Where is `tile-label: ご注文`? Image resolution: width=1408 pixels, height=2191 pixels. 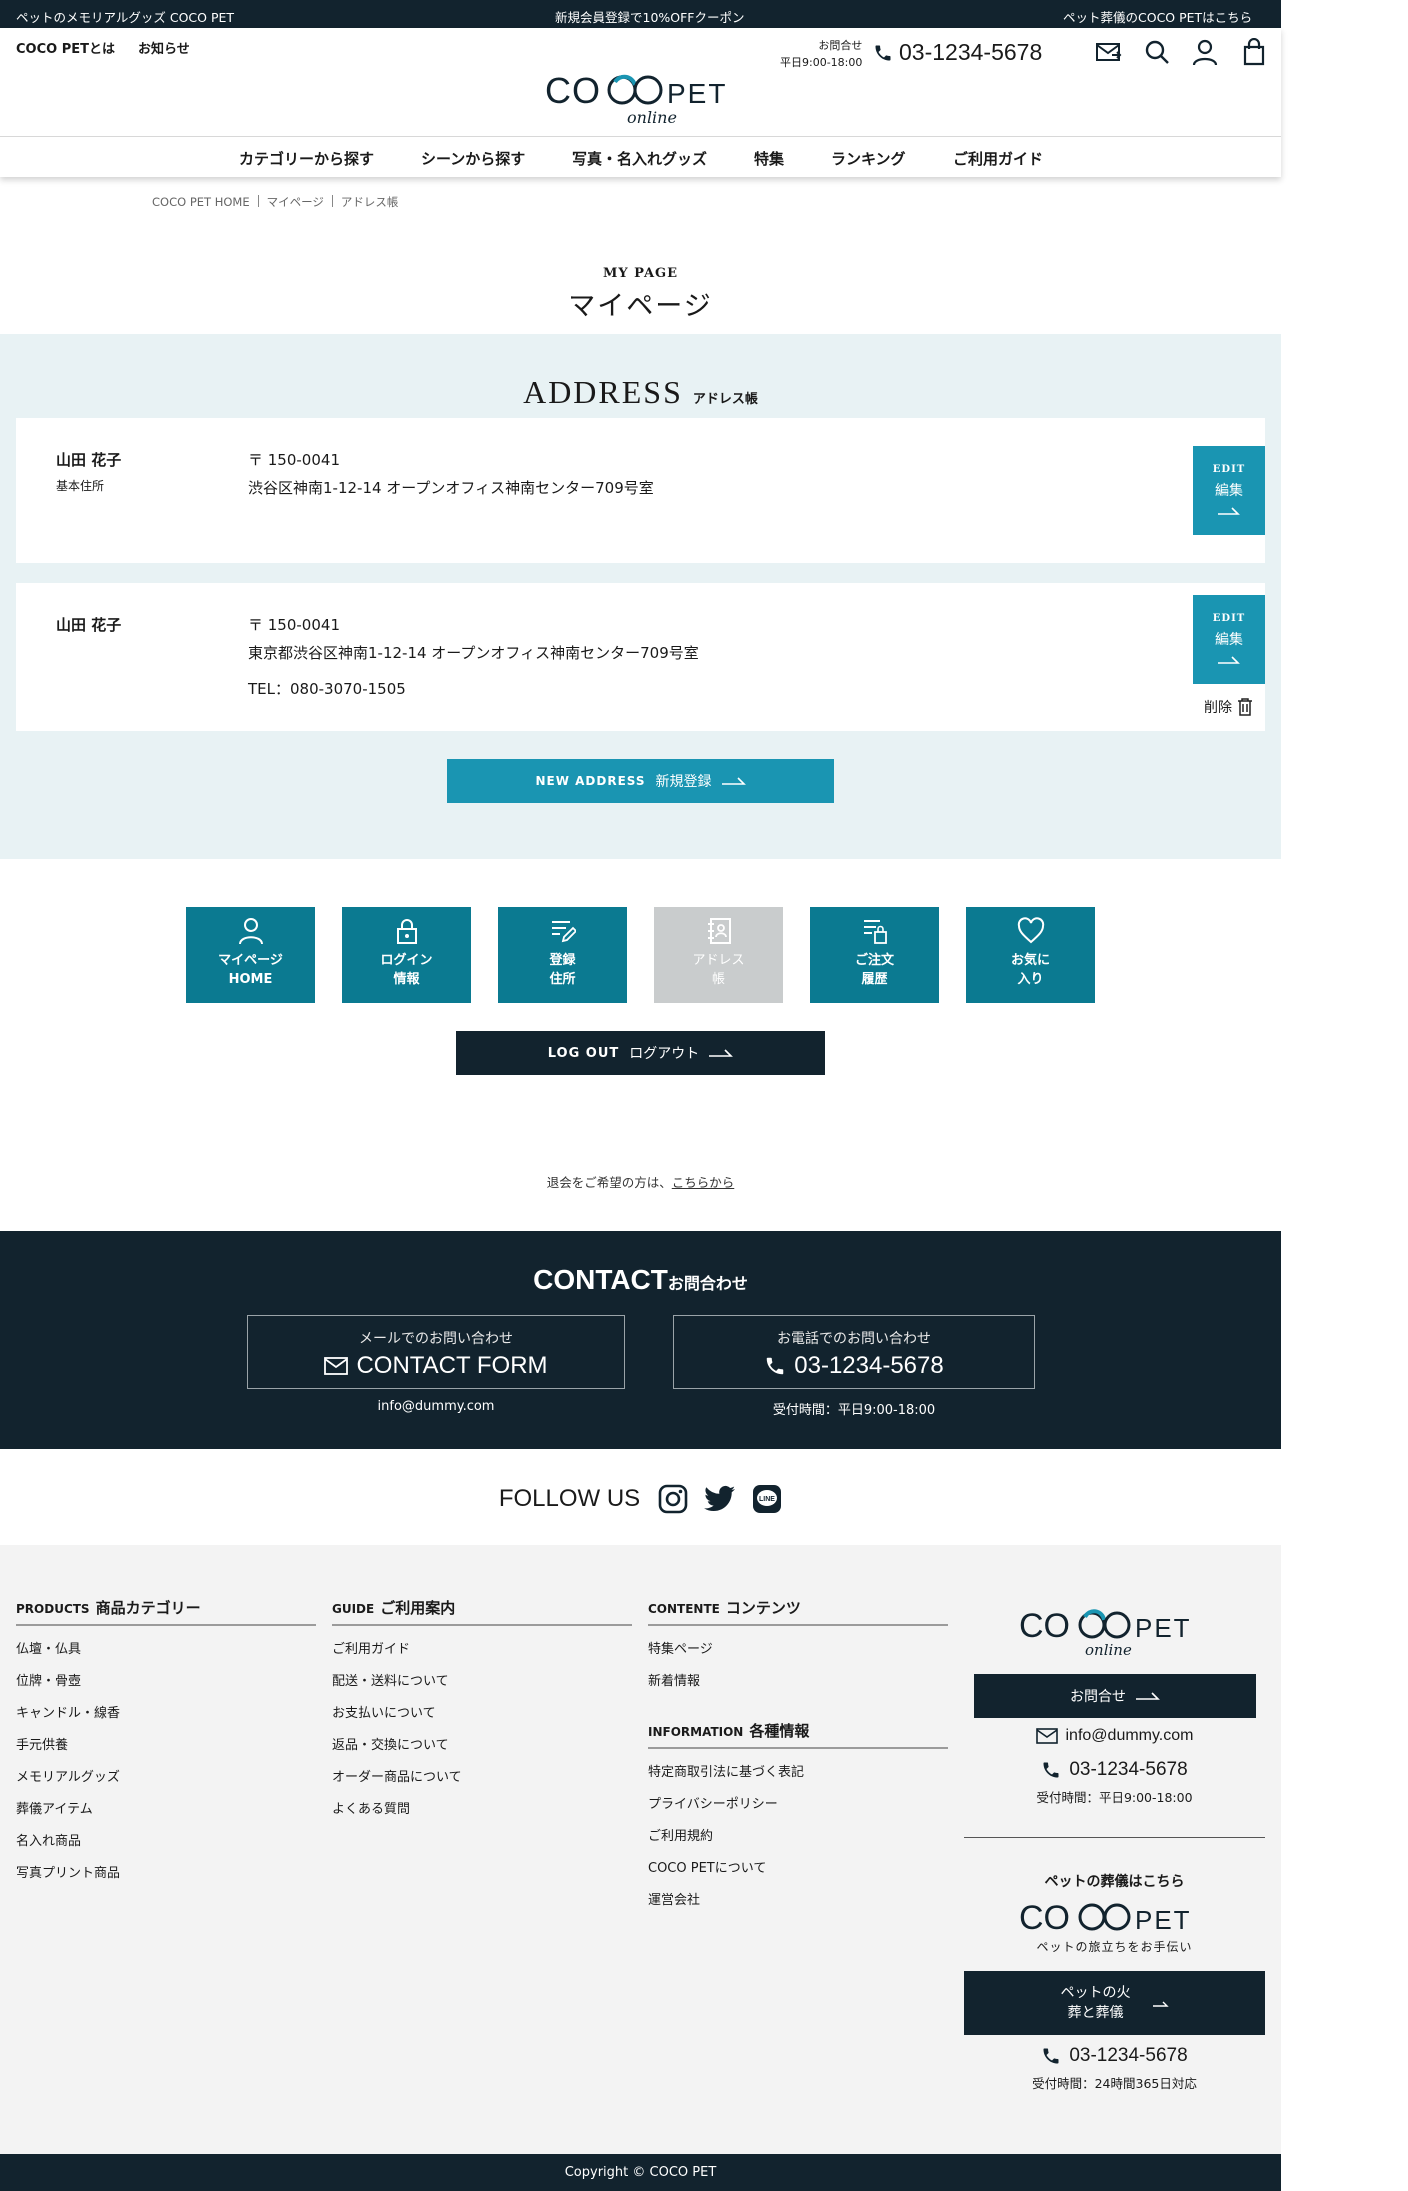
tile-label: ご注文 is located at coordinates (874, 960).